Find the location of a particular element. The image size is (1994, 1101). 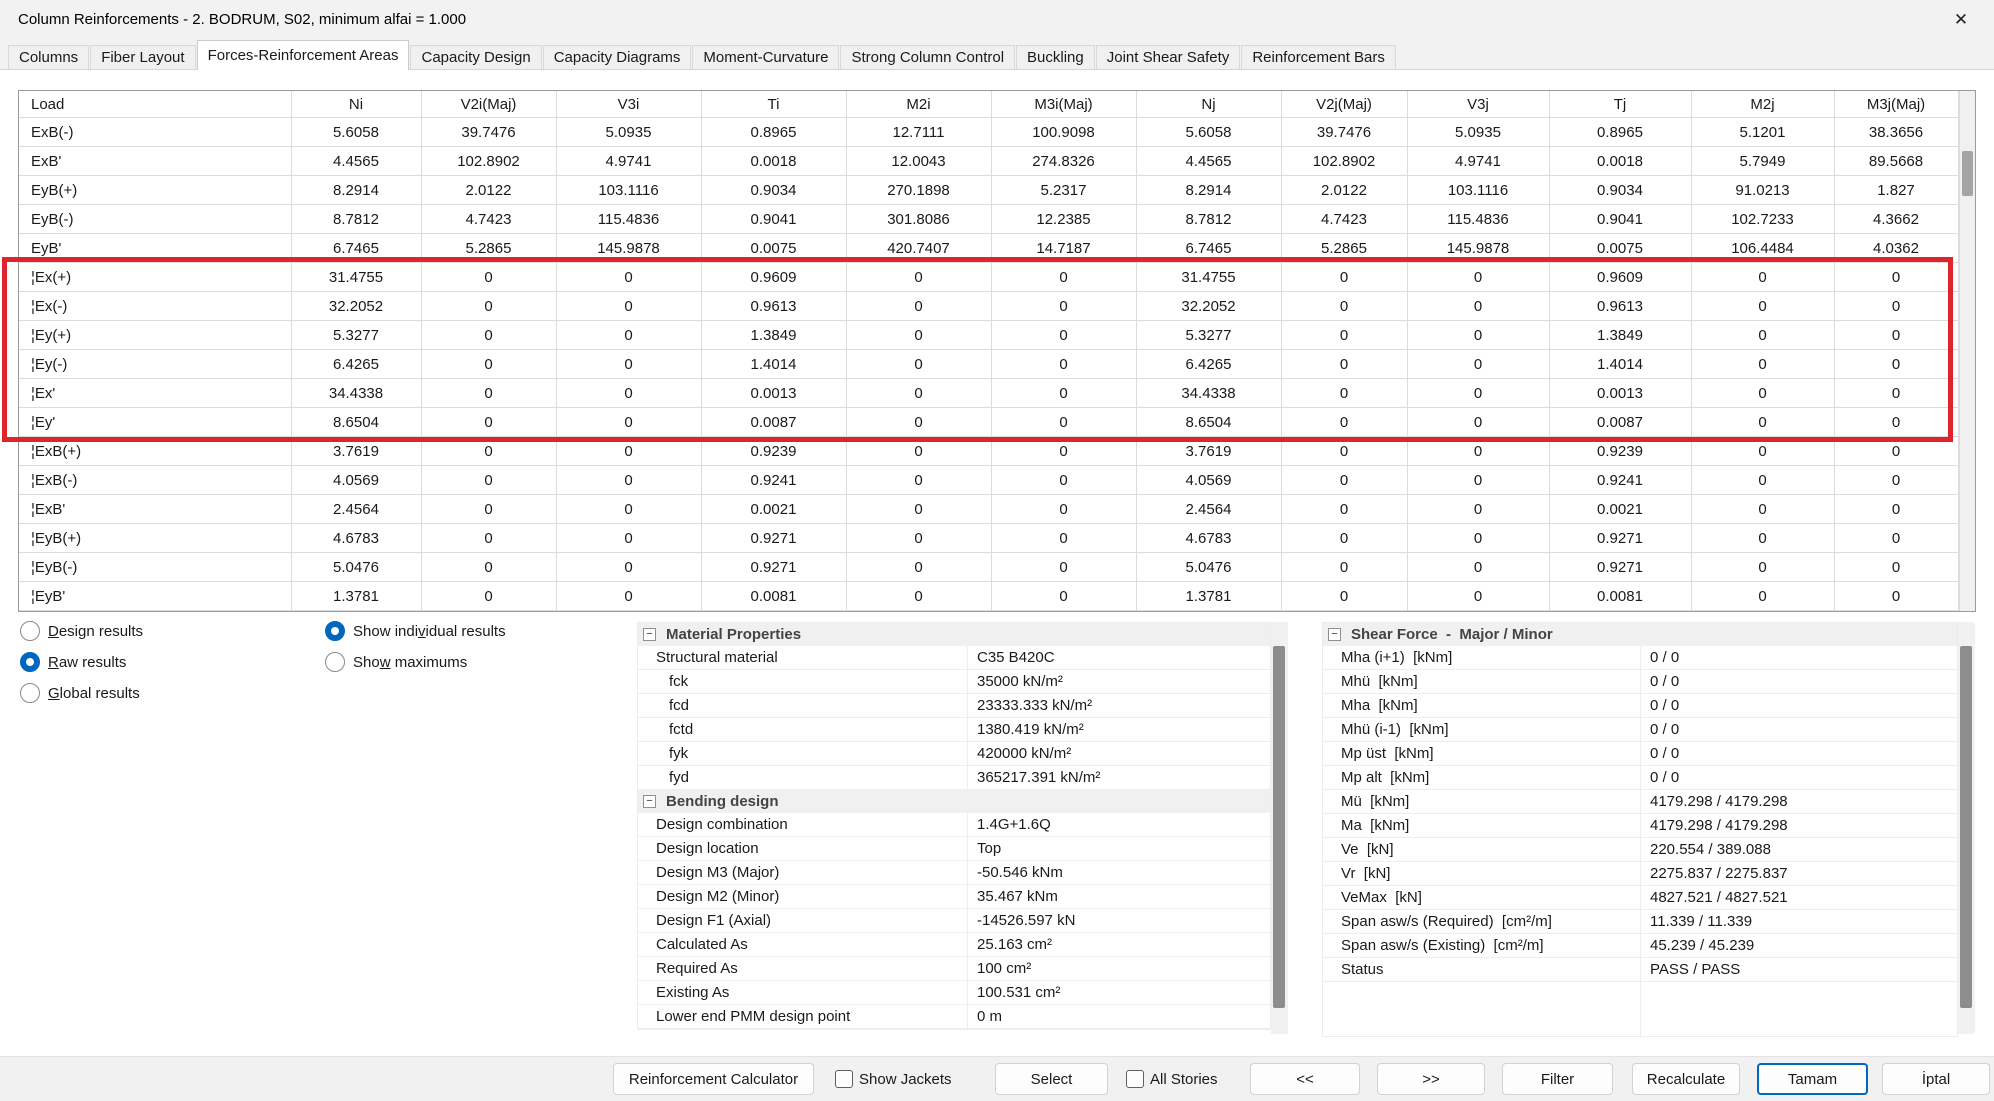

column-header-m2j: M2j is located at coordinates (1762, 104).